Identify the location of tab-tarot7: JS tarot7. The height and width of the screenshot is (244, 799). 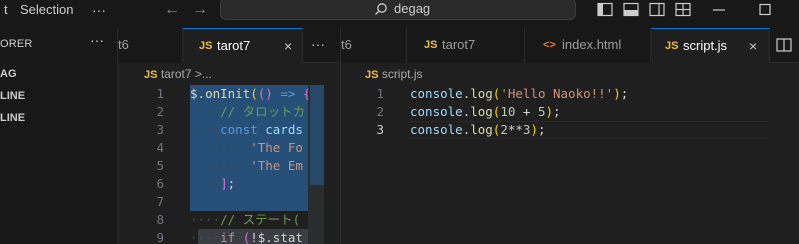
(466, 45).